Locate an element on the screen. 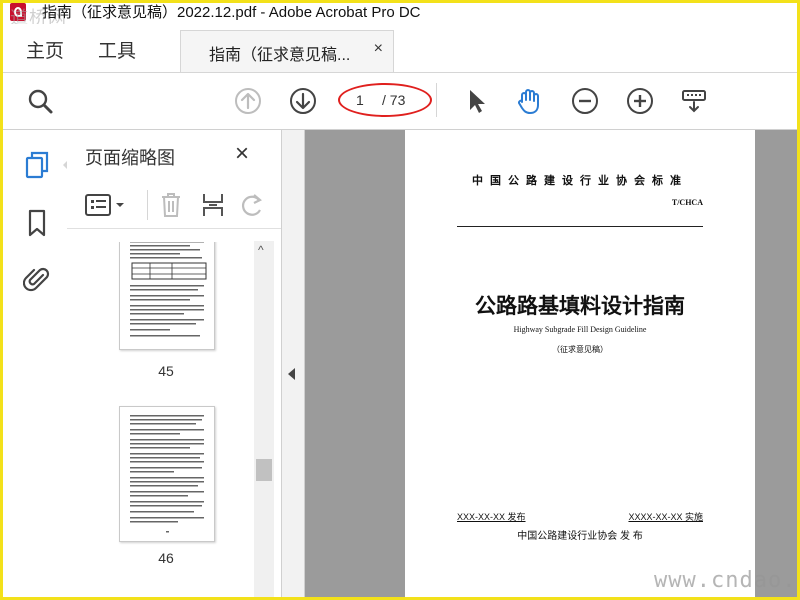 This screenshot has height=600, width=800. keyboard-icon is located at coordinates (694, 101).